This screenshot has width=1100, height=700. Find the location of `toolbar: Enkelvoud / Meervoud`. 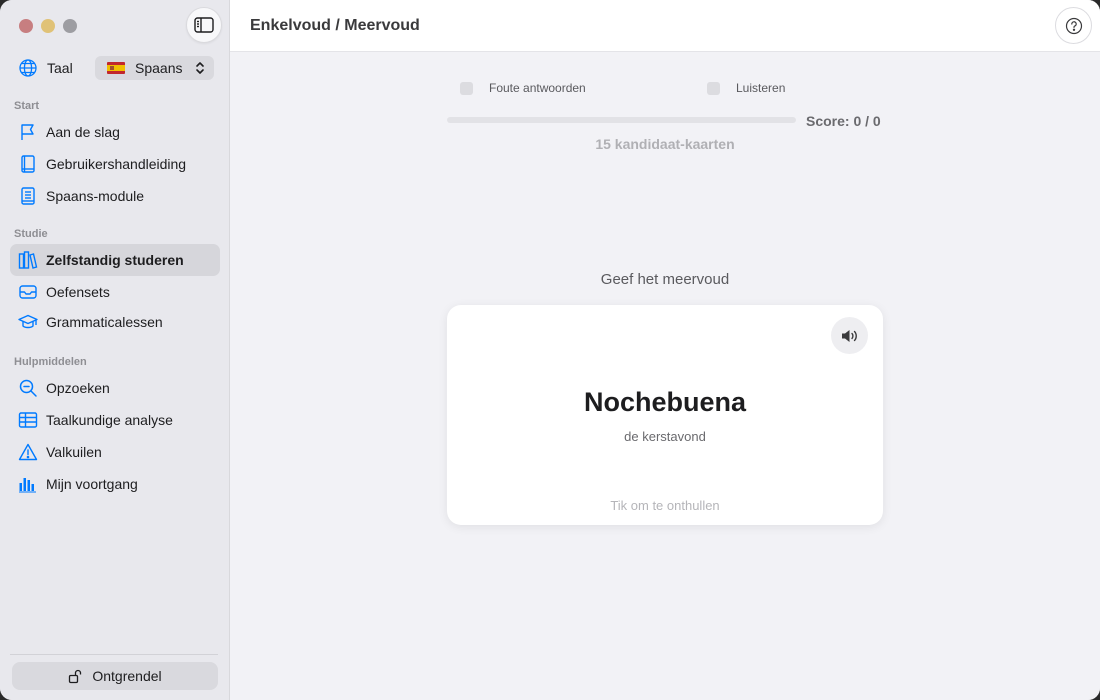

toolbar: Enkelvoud / Meervoud is located at coordinates (665, 26).